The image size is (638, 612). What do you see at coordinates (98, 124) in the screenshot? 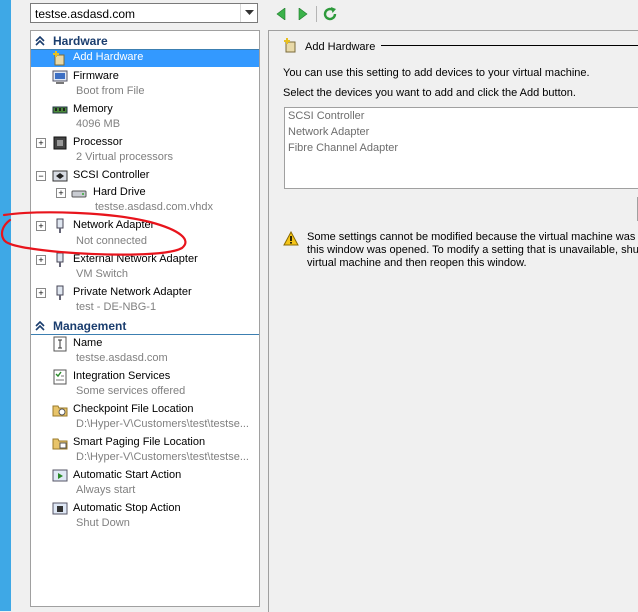
I see `tree-item-detail: 4096 MB` at bounding box center [98, 124].